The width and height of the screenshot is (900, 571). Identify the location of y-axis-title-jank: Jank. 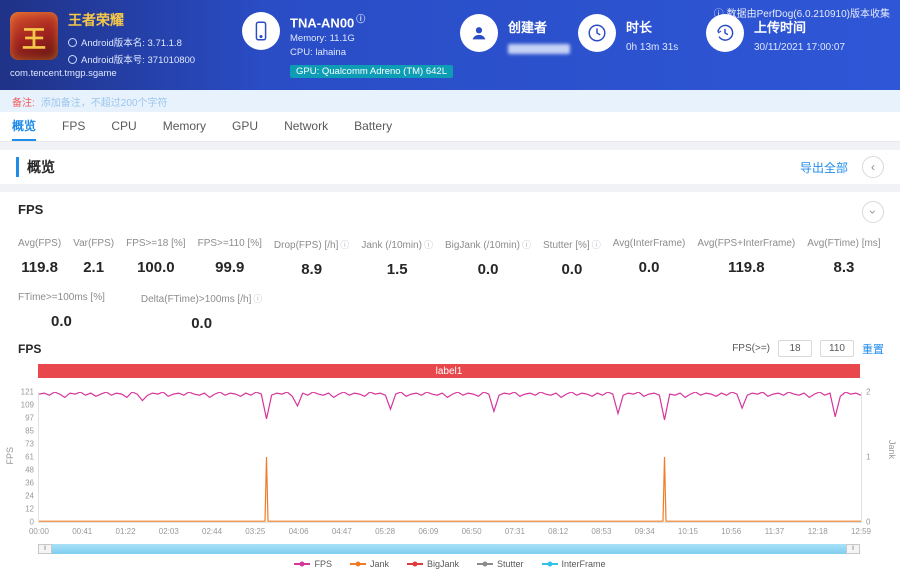
(892, 450).